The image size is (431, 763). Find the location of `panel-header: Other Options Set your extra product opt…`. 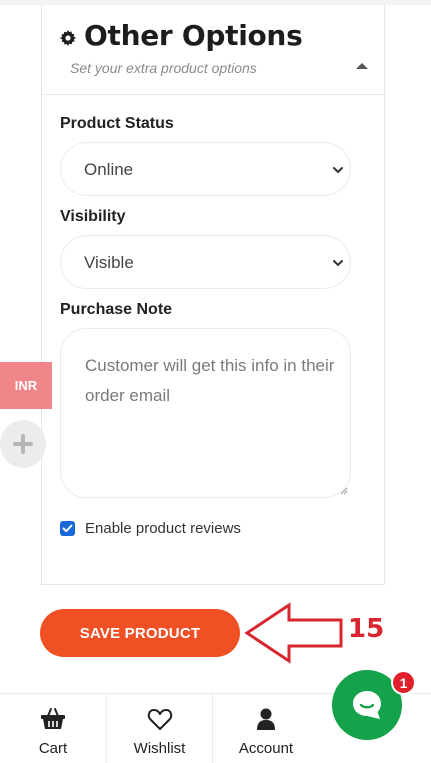

panel-header: Other Options Set your extra product opt… is located at coordinates (213, 50).